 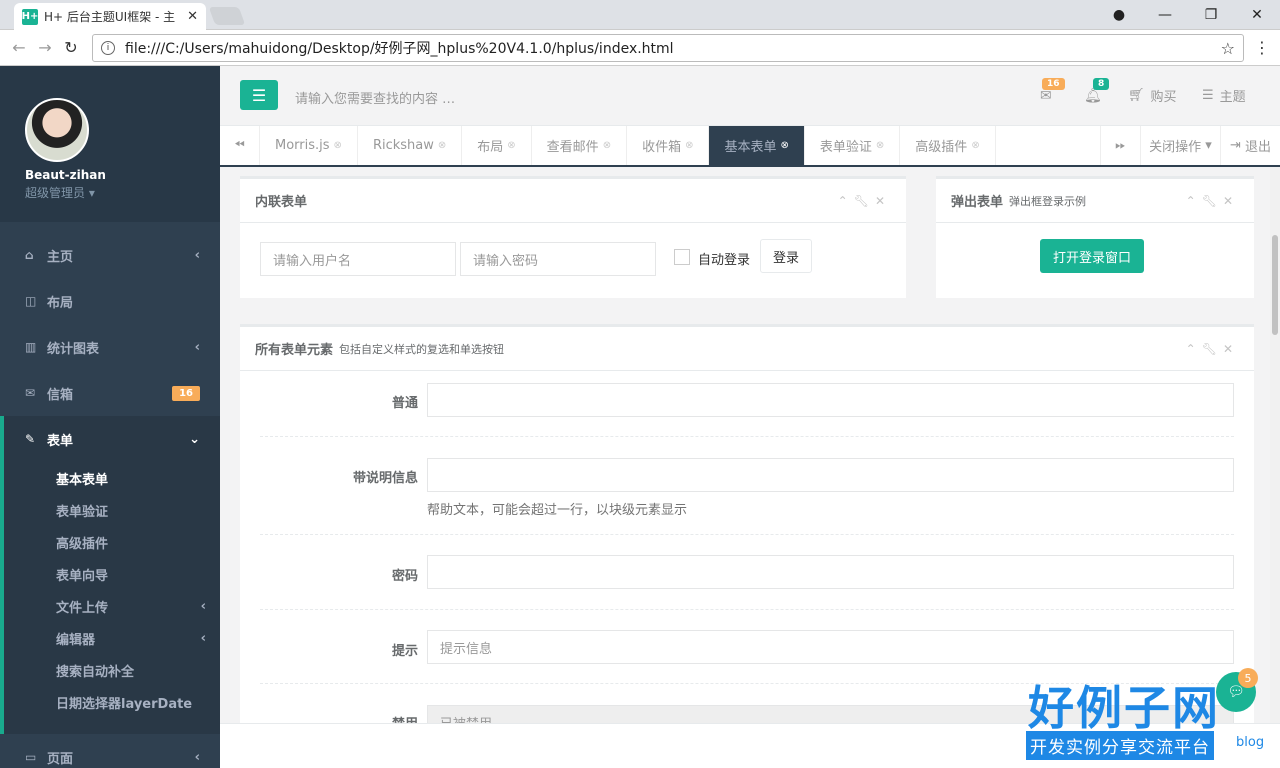 What do you see at coordinates (110, 347) in the screenshot?
I see `sidebar-item-charts: ▥ 统计图表 ‹` at bounding box center [110, 347].